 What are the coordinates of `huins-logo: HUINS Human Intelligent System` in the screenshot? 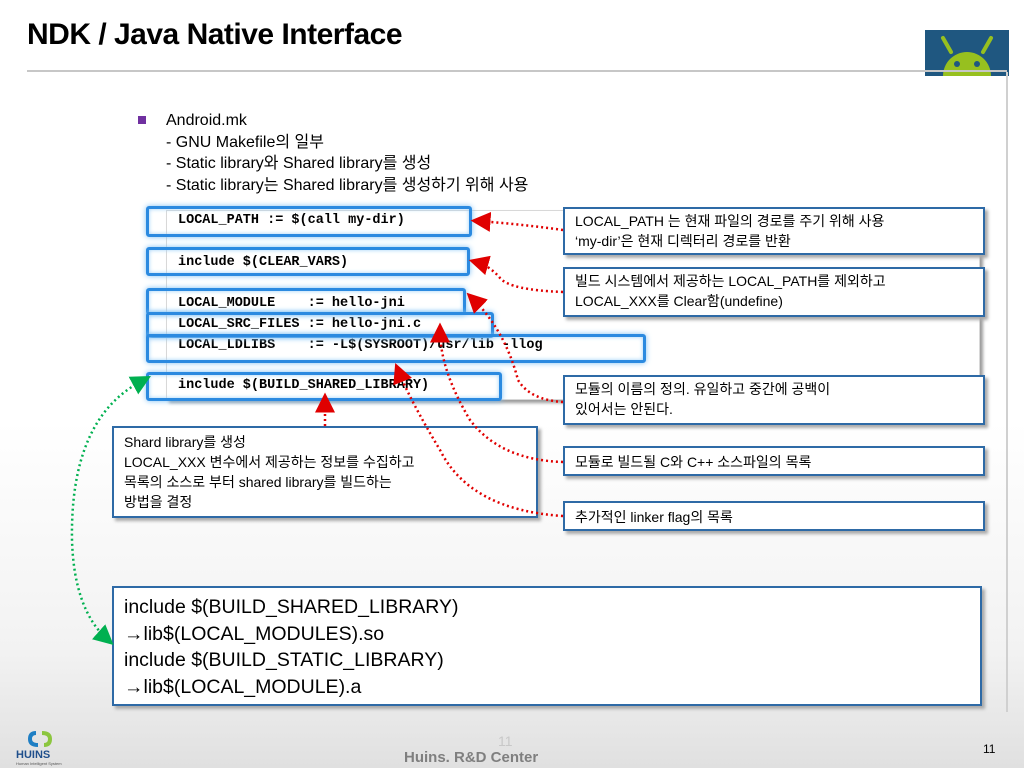 It's located at (46, 747).